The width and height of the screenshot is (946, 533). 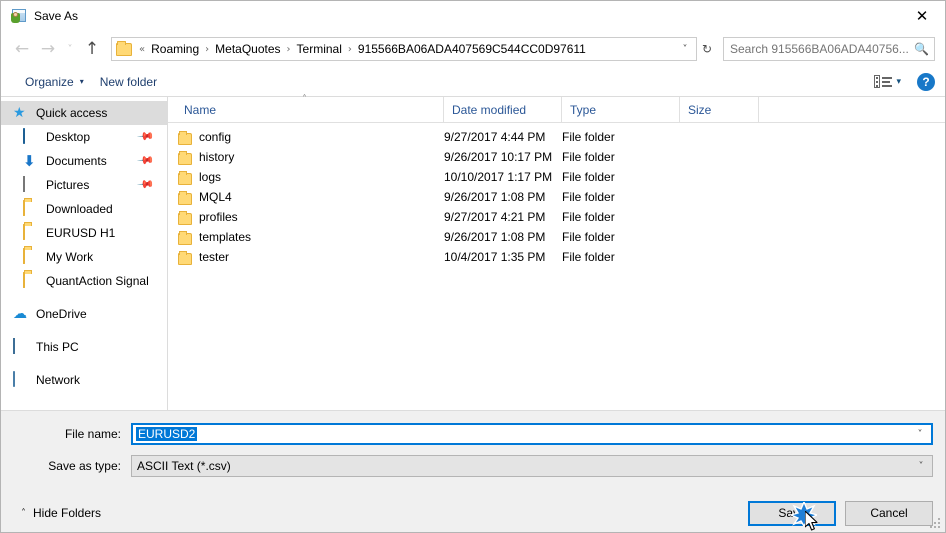 I want to click on sidebar-item-downloaded: Downloaded, so click(x=84, y=209).